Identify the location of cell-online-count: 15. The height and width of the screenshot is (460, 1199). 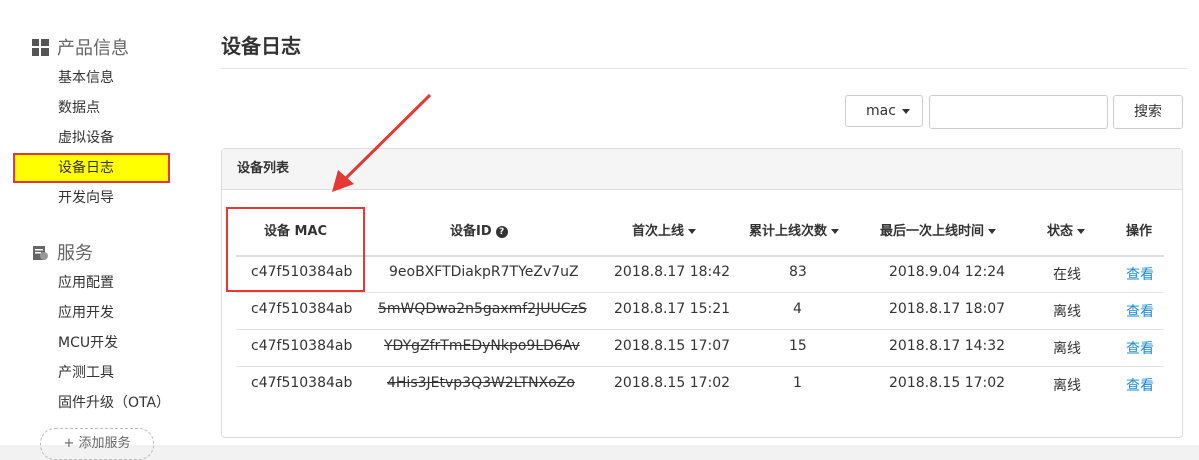
(798, 346).